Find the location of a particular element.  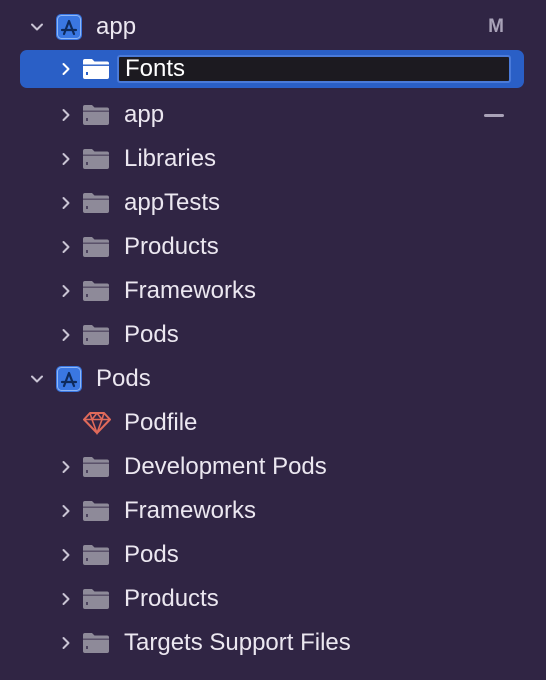

tree-row-pods-project: Pods is located at coordinates (273, 379).